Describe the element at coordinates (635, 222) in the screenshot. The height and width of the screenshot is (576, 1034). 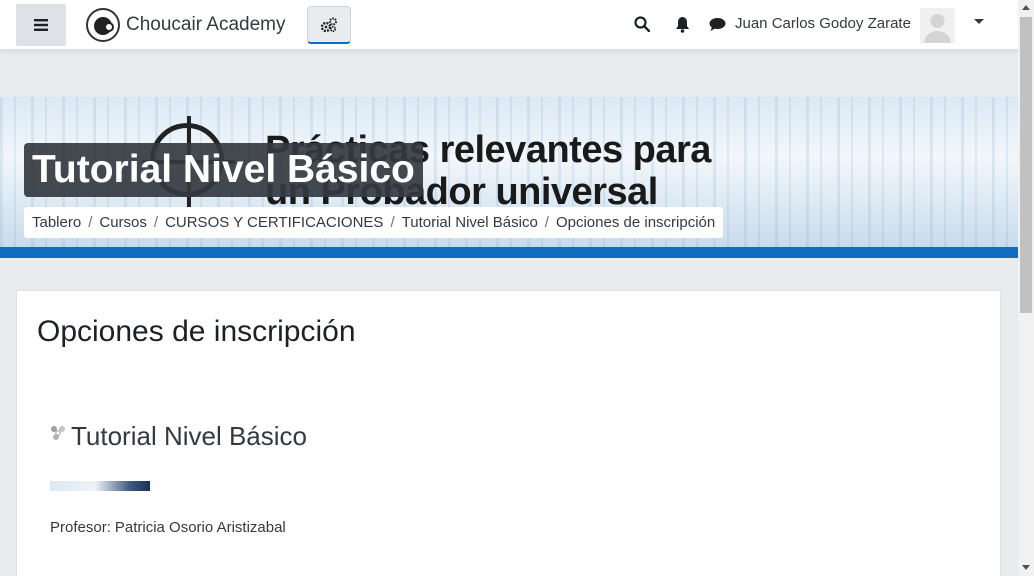
I see `breadcrumb-current: Opciones de inscripción` at that location.